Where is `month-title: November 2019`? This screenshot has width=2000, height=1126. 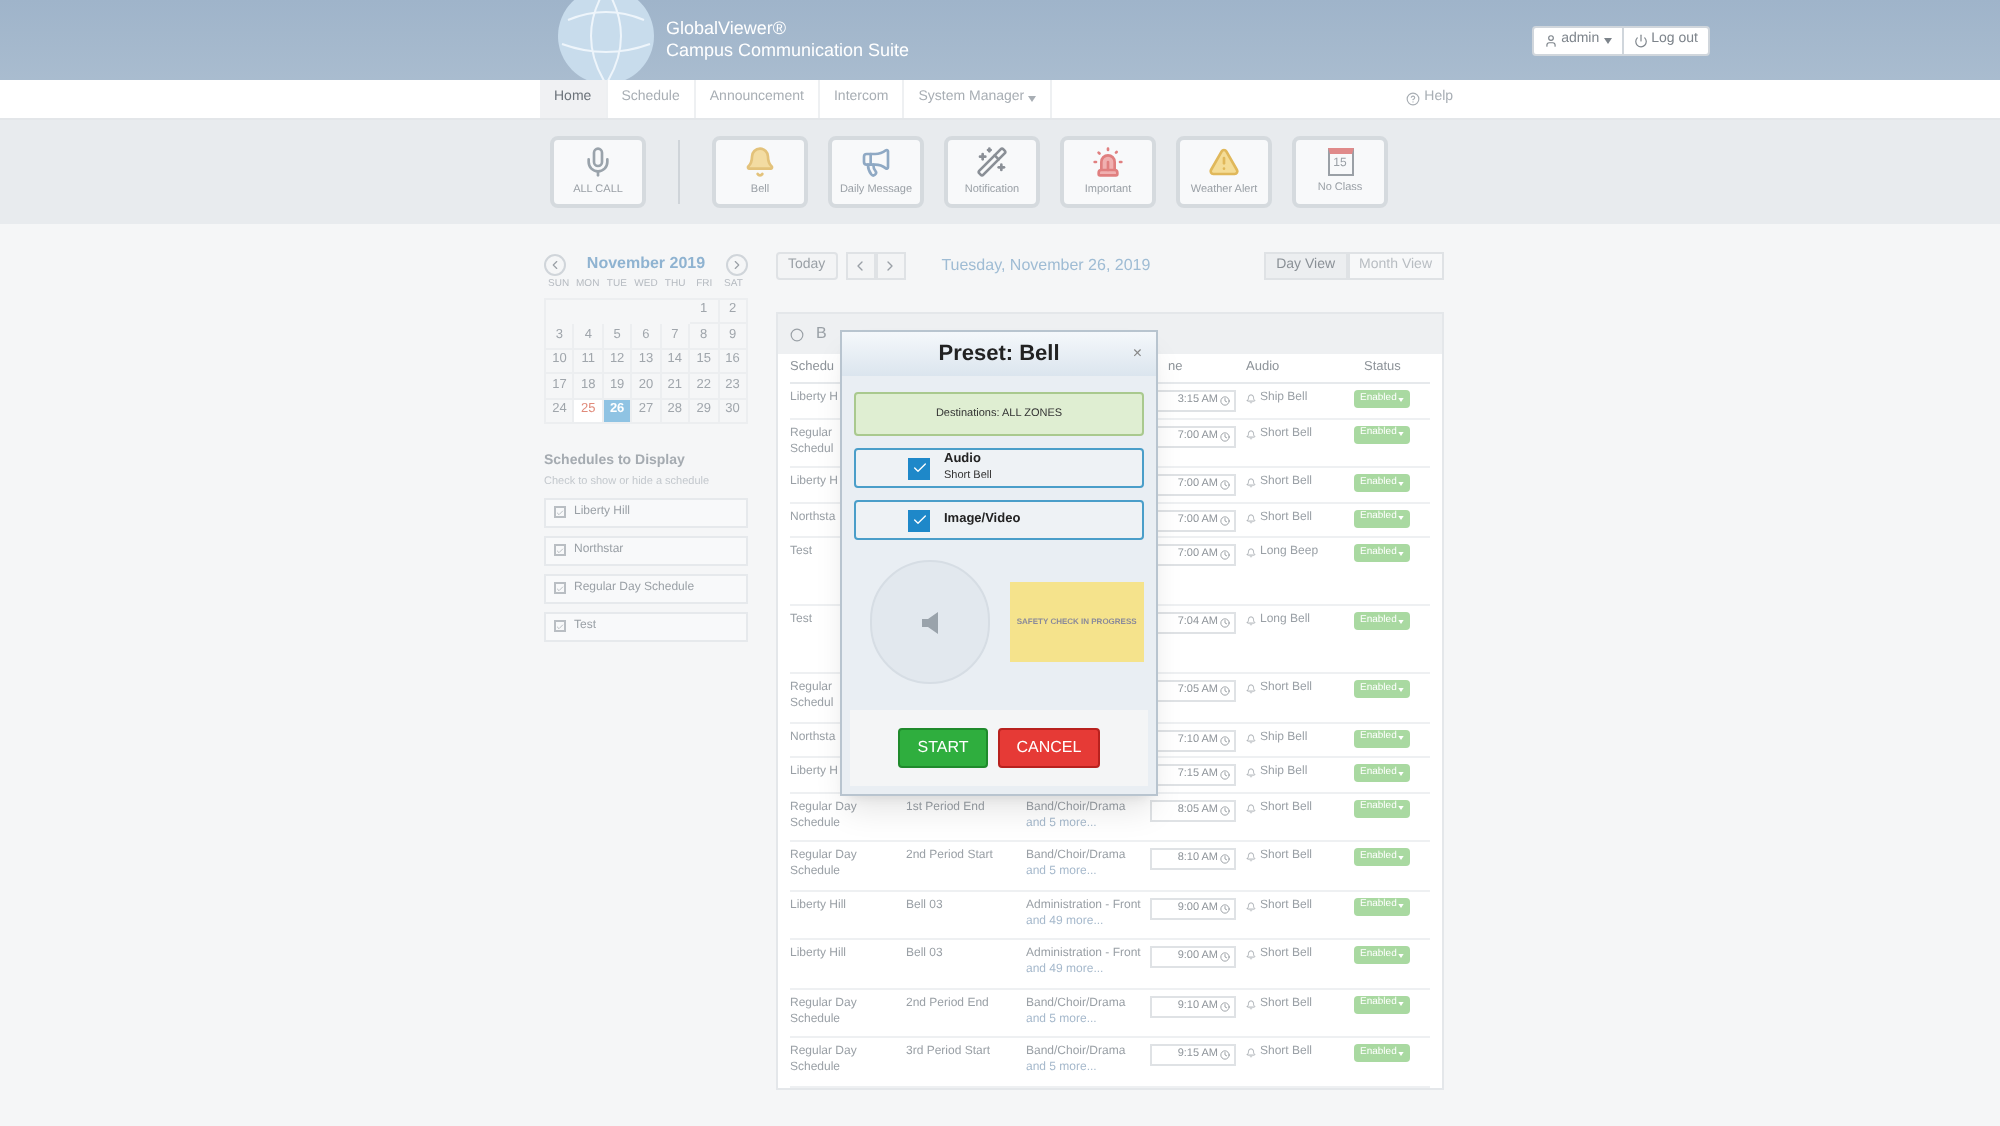 month-title: November 2019 is located at coordinates (646, 264).